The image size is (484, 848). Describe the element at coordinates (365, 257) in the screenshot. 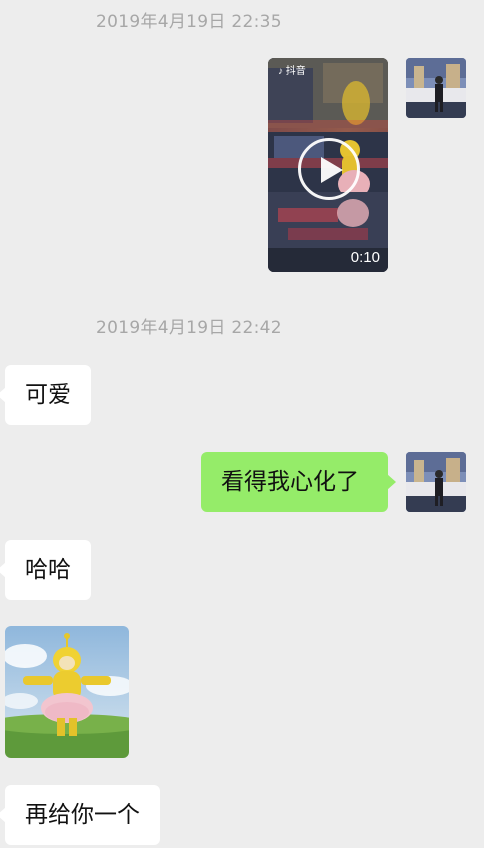

I see `video-duration: 0:10` at that location.